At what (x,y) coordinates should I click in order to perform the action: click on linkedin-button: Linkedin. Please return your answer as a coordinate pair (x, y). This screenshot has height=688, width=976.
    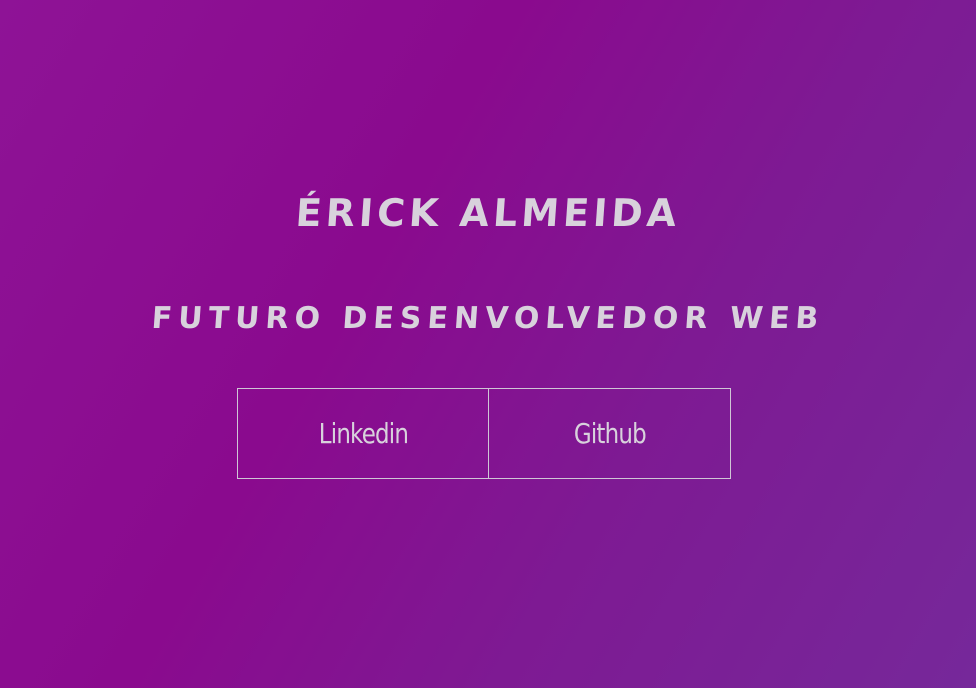
    Looking at the image, I should click on (363, 433).